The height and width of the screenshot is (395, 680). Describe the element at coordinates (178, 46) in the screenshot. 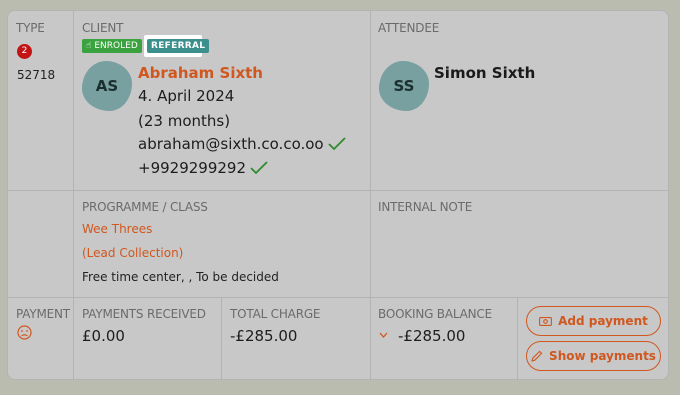

I see `referral-tag: REFERRAL` at that location.